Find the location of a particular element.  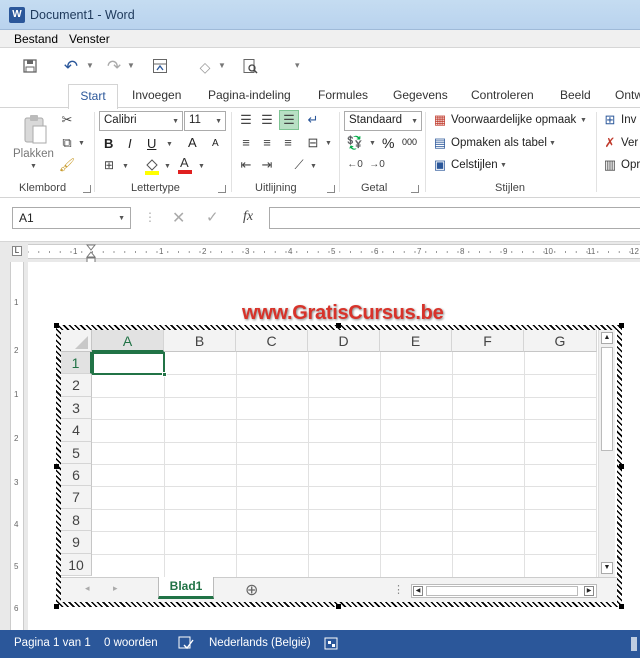

column-header-b: B is located at coordinates (200, 341).